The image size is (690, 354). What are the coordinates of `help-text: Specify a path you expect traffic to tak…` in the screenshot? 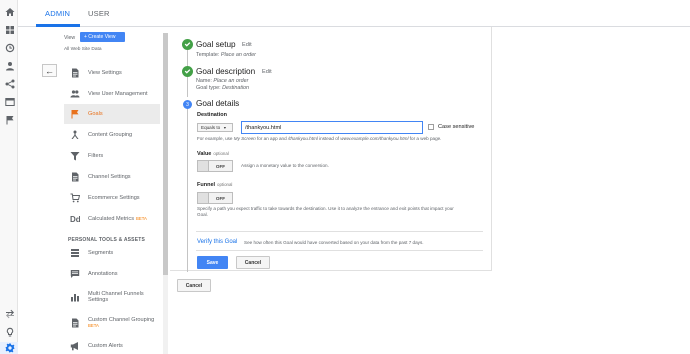 It's located at (325, 208).